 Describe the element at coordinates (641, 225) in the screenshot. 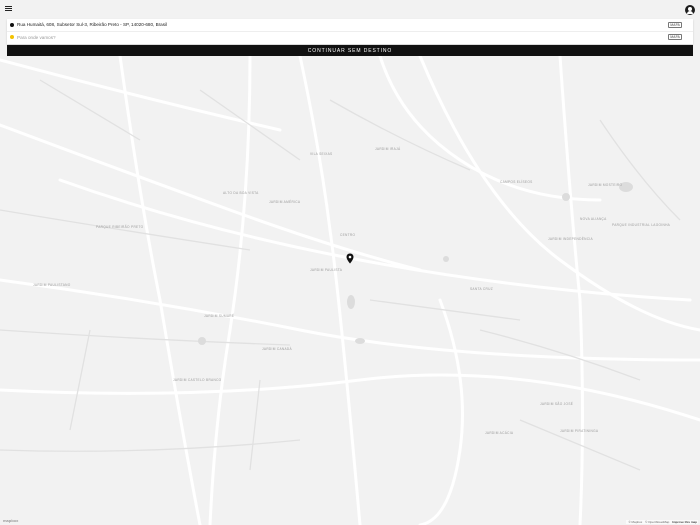

I see `map-label: PARQUE INDUSTRIAL LAGOINHA` at that location.